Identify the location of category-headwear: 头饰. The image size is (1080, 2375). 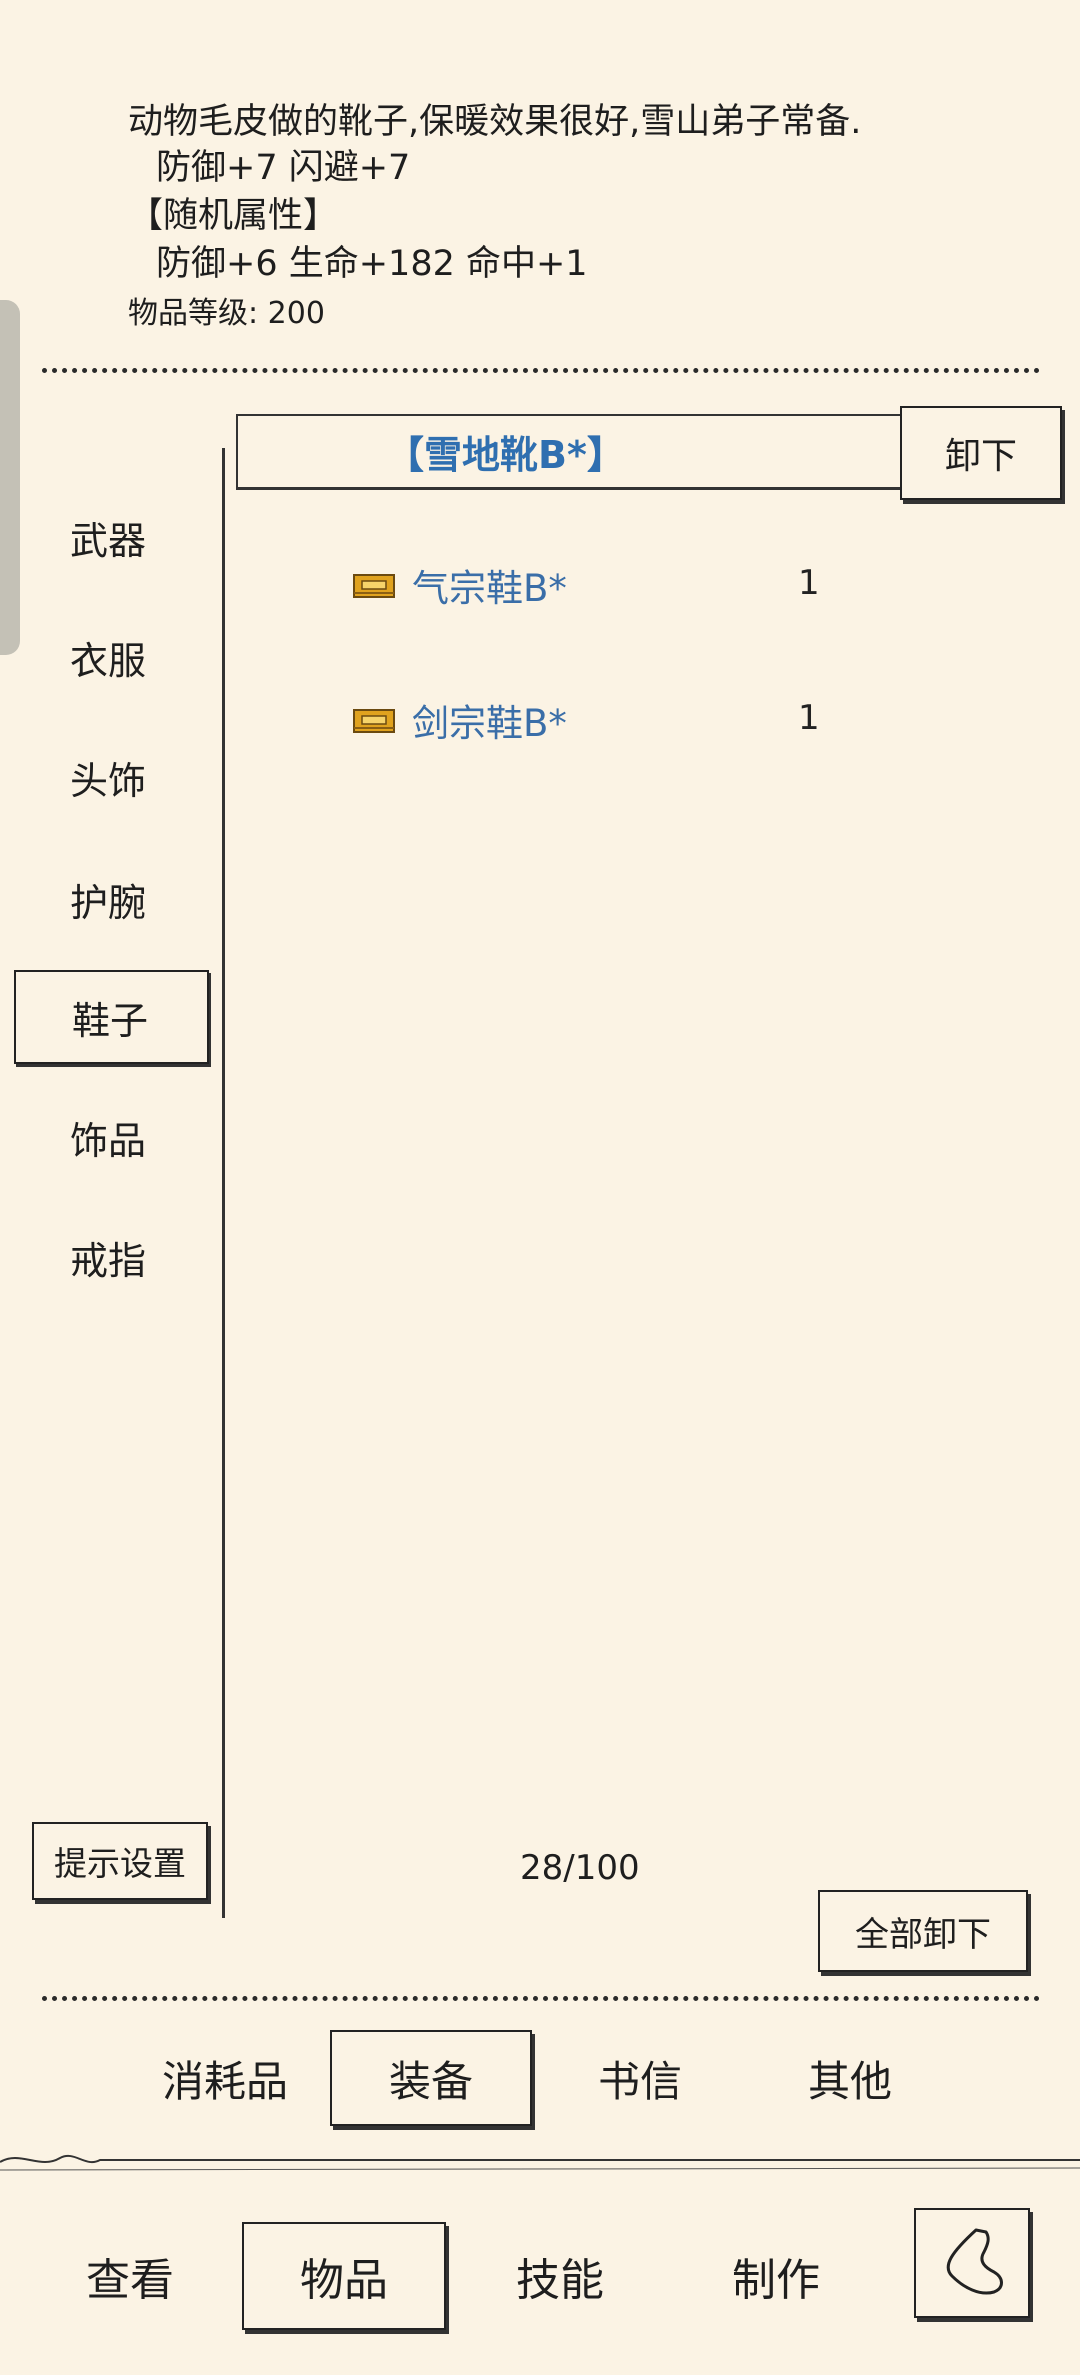
(111, 777).